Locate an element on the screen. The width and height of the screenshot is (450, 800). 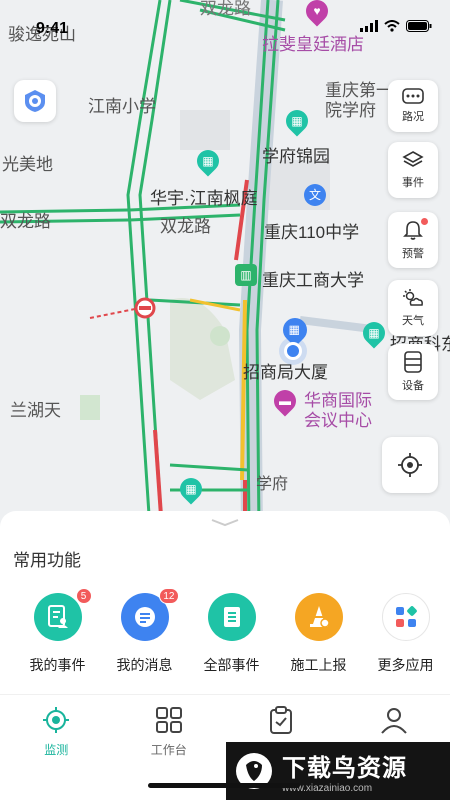
status-time: 9:41 is located at coordinates (52, 28).